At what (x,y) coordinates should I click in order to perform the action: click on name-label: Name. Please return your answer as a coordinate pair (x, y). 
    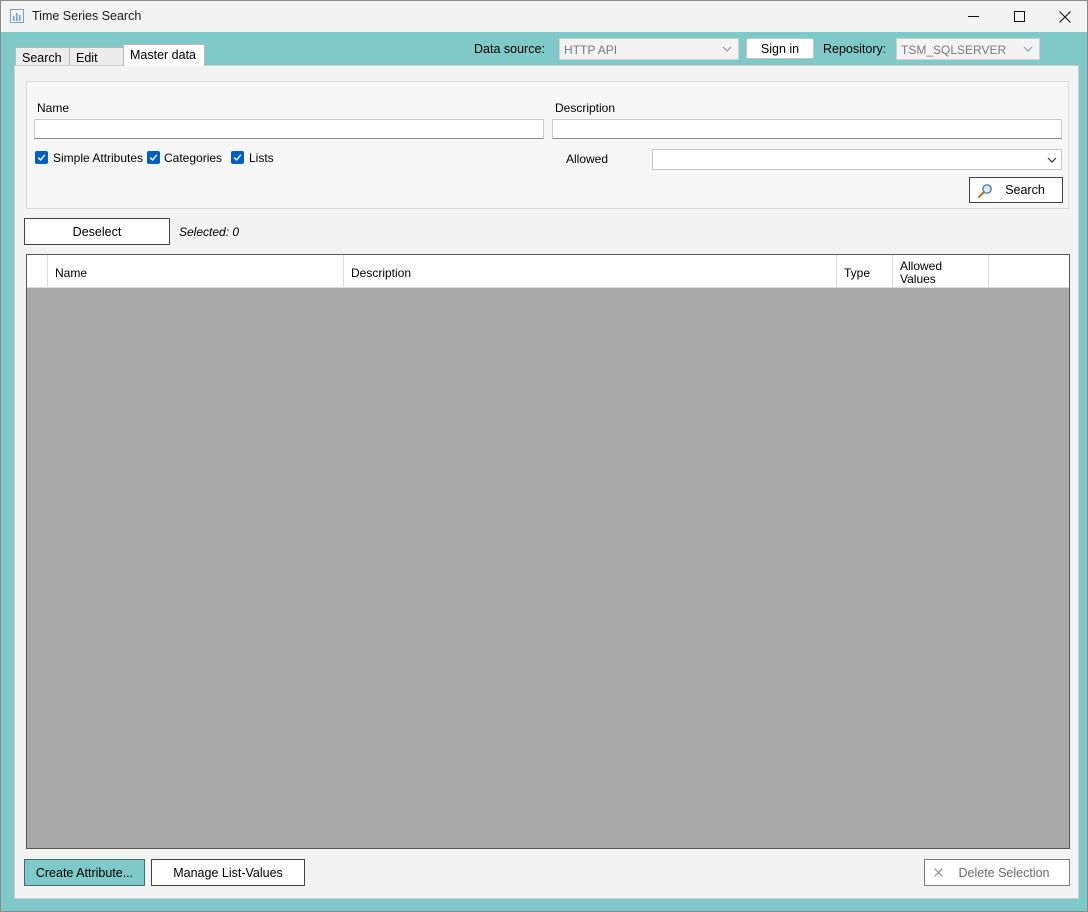
    Looking at the image, I should click on (53, 108).